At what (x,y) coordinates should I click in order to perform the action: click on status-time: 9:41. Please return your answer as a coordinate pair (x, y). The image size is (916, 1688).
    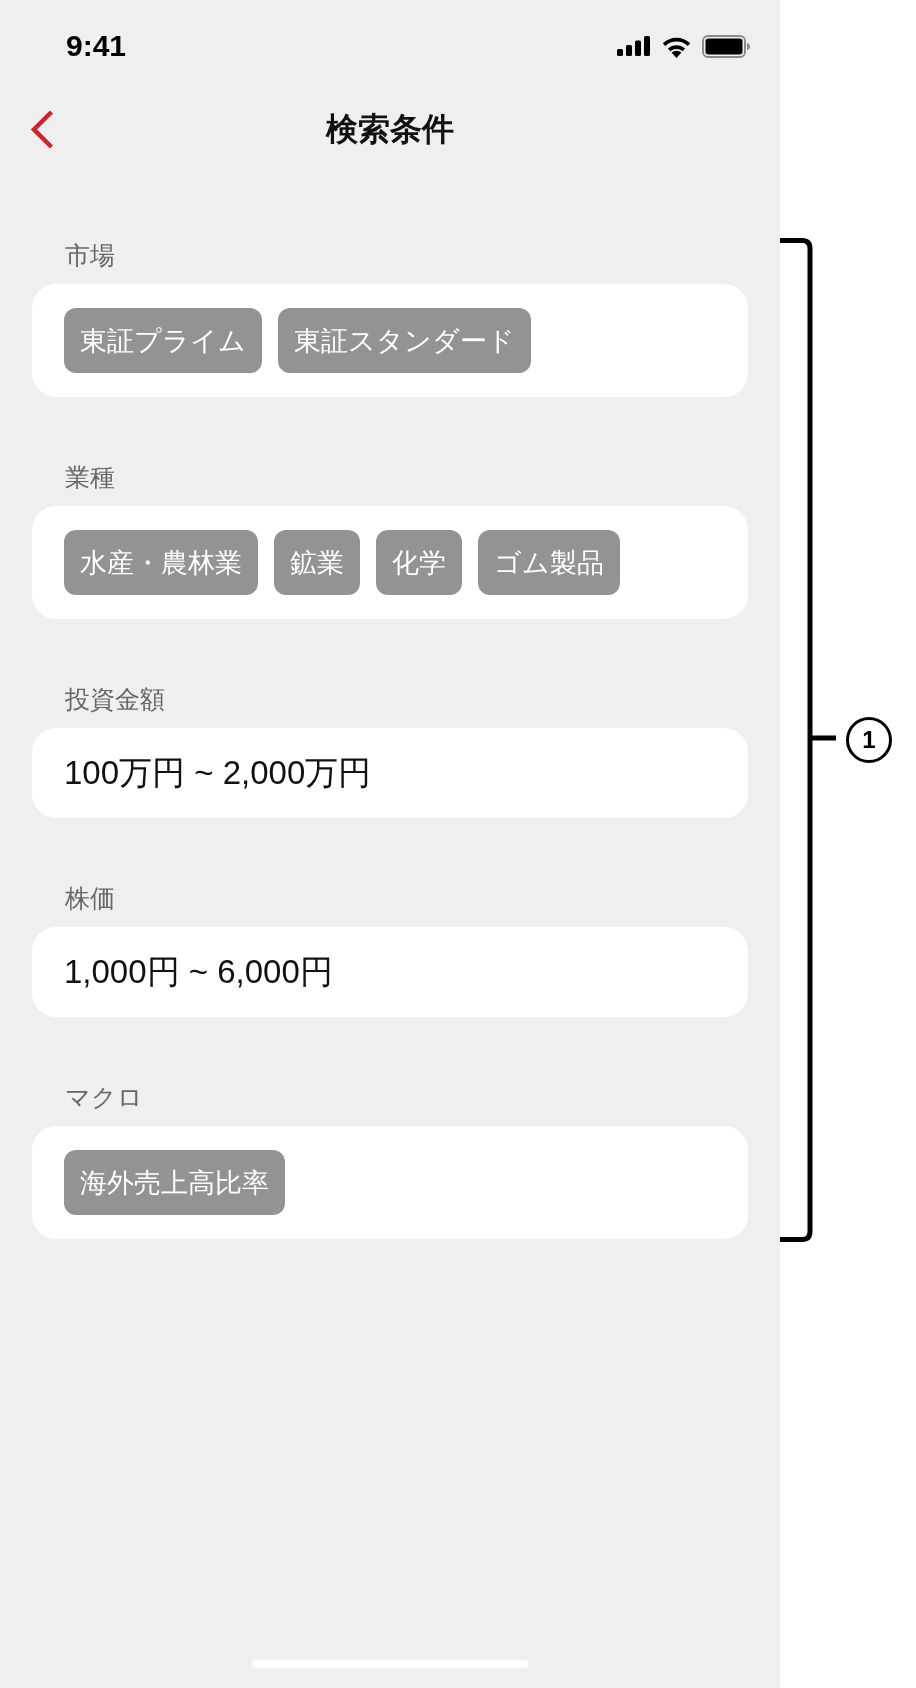
    Looking at the image, I should click on (96, 46).